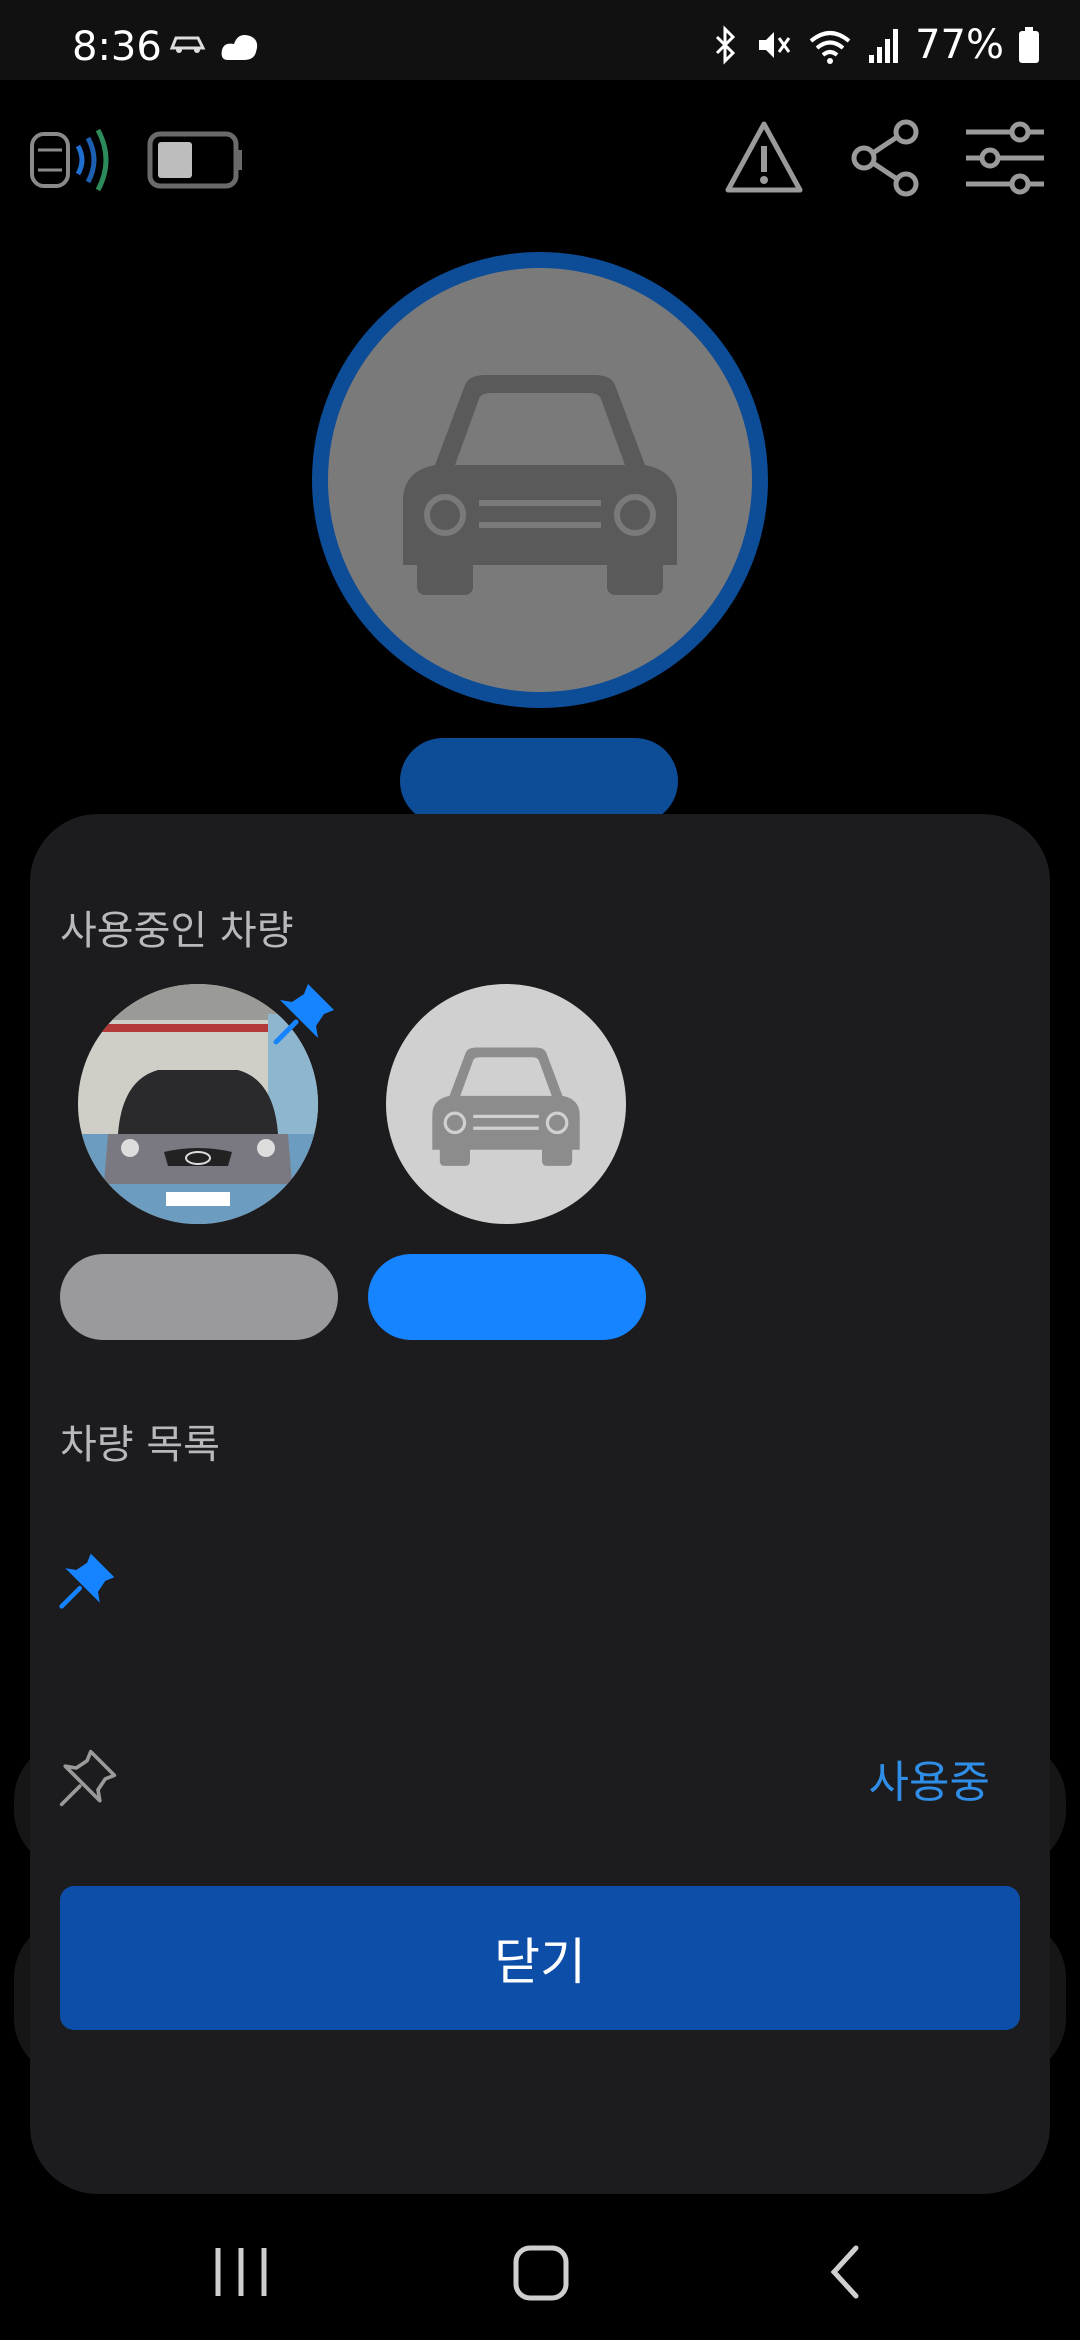 This screenshot has height=2340, width=1080. I want to click on system-nav-bar, so click(540, 2270).